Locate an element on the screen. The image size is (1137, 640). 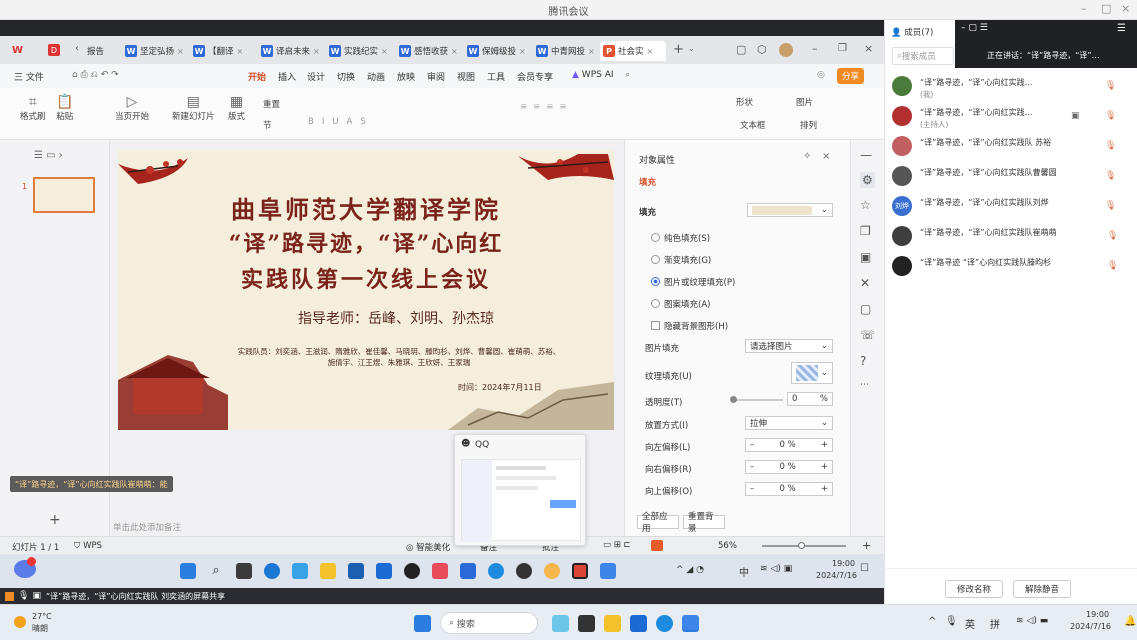
zoom-level: 56% is located at coordinates (727, 546).